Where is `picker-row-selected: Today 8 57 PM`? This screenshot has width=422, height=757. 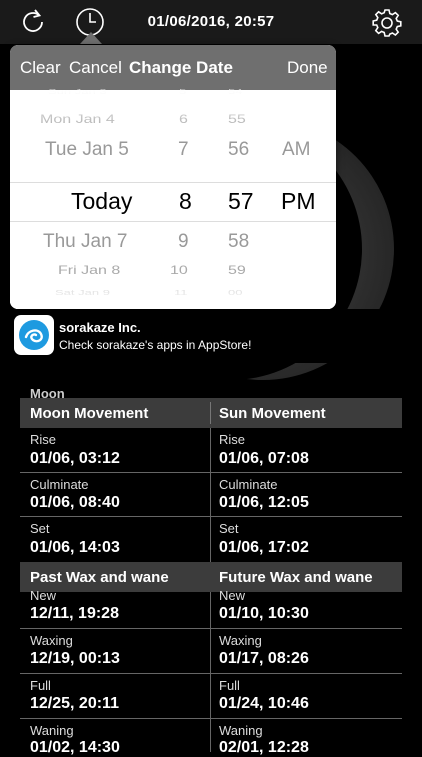
picker-row-selected: Today 8 57 PM is located at coordinates (173, 201).